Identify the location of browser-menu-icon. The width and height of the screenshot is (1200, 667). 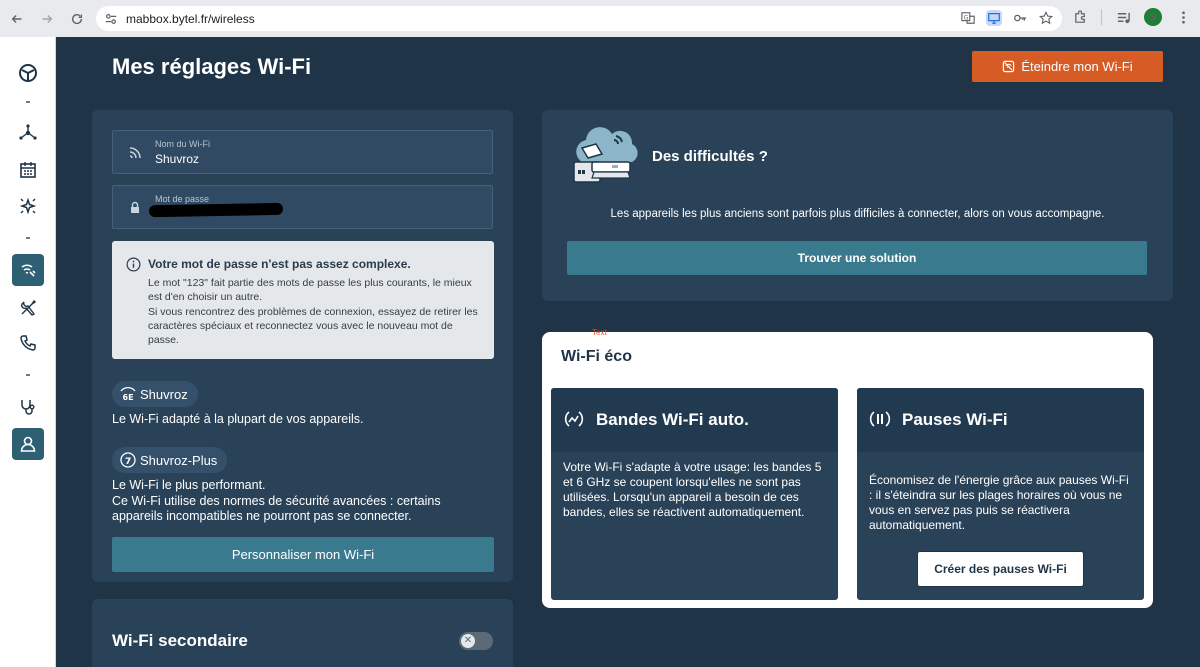
(1183, 17).